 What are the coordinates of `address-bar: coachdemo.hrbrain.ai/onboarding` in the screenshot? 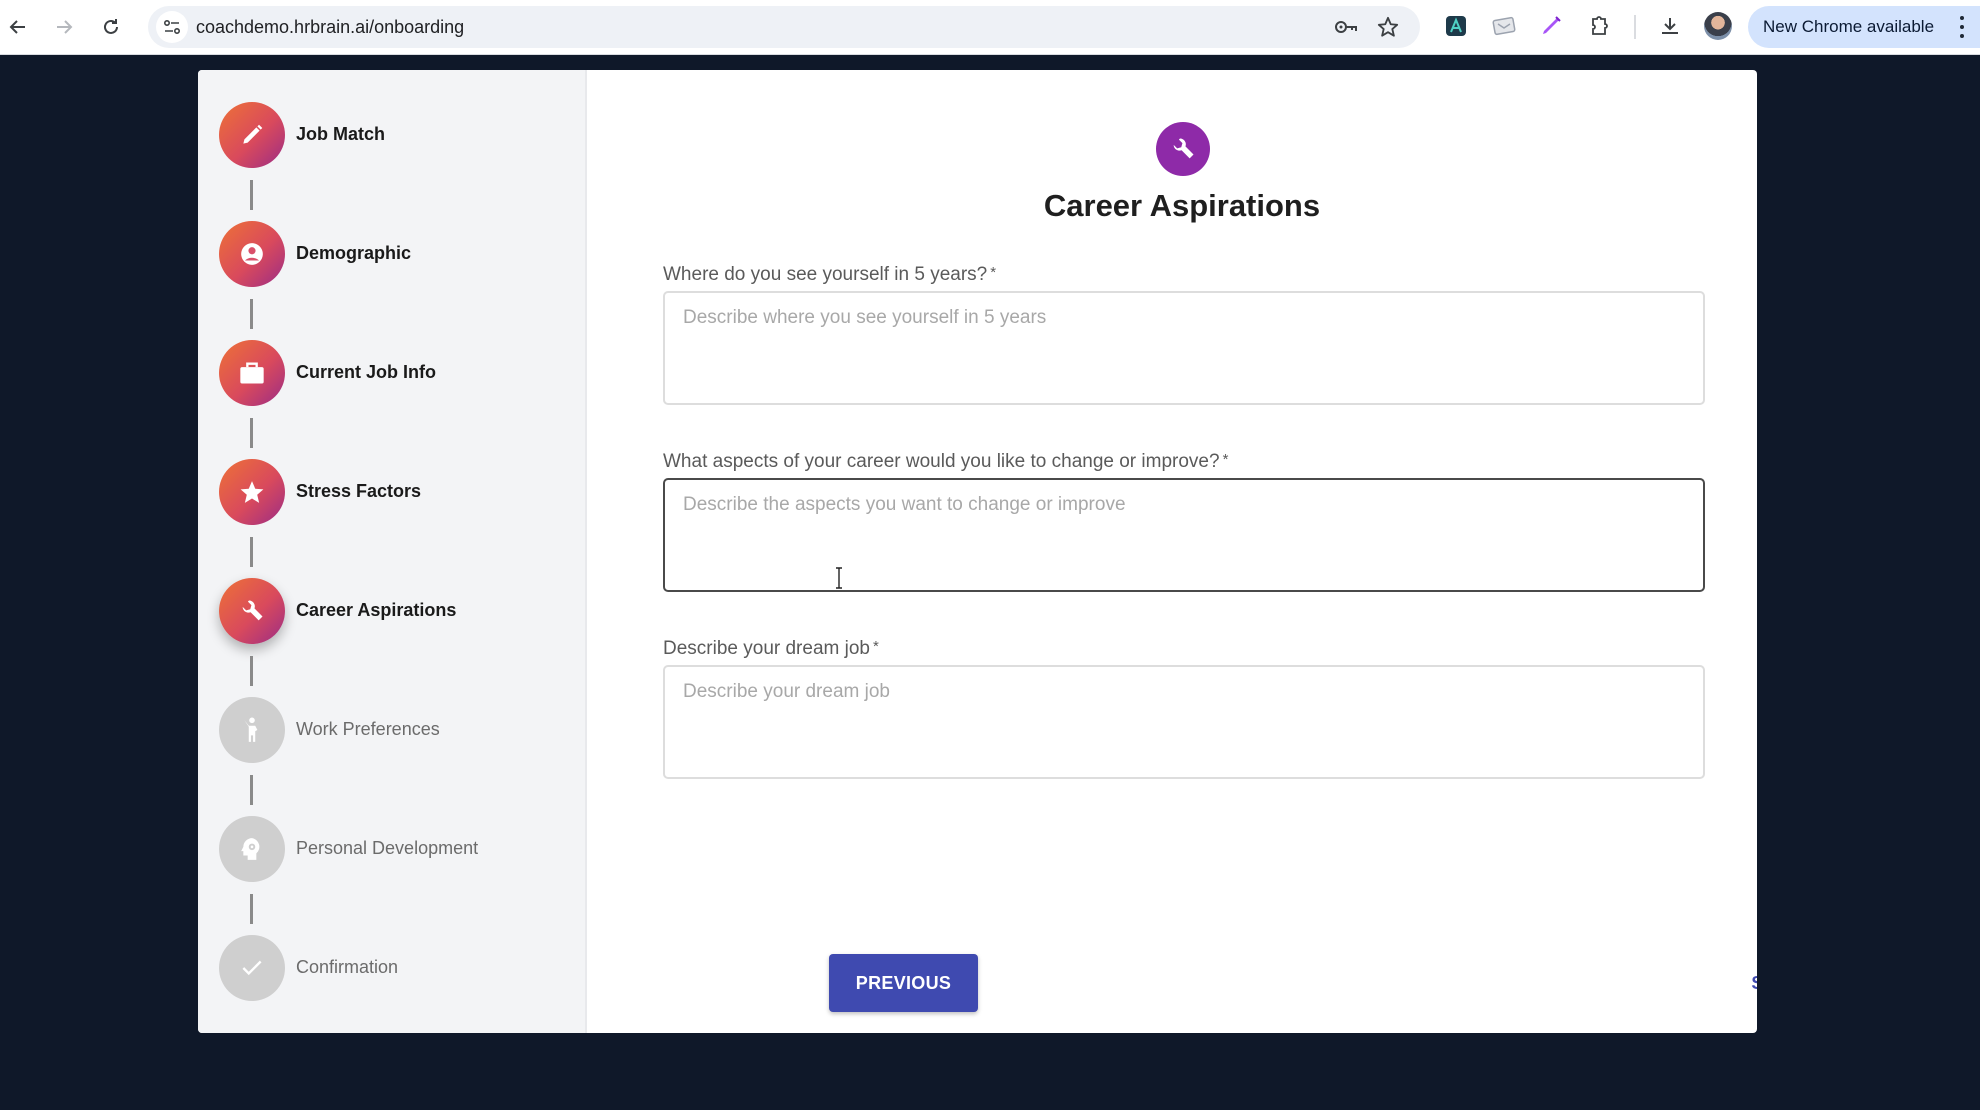 It's located at (784, 27).